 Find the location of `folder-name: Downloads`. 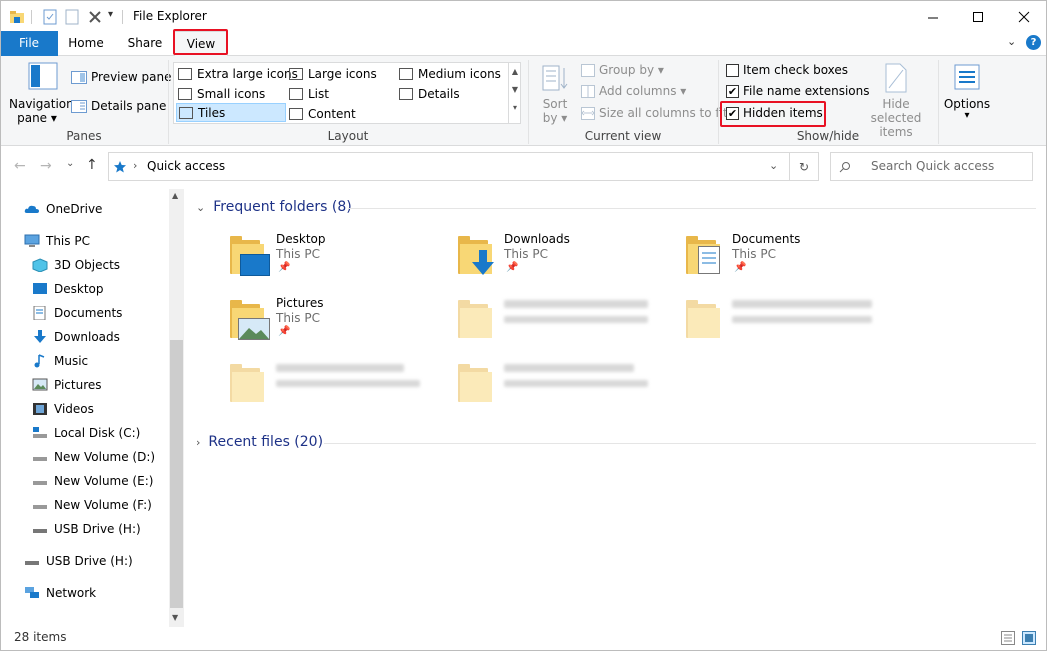

folder-name: Downloads is located at coordinates (537, 239).